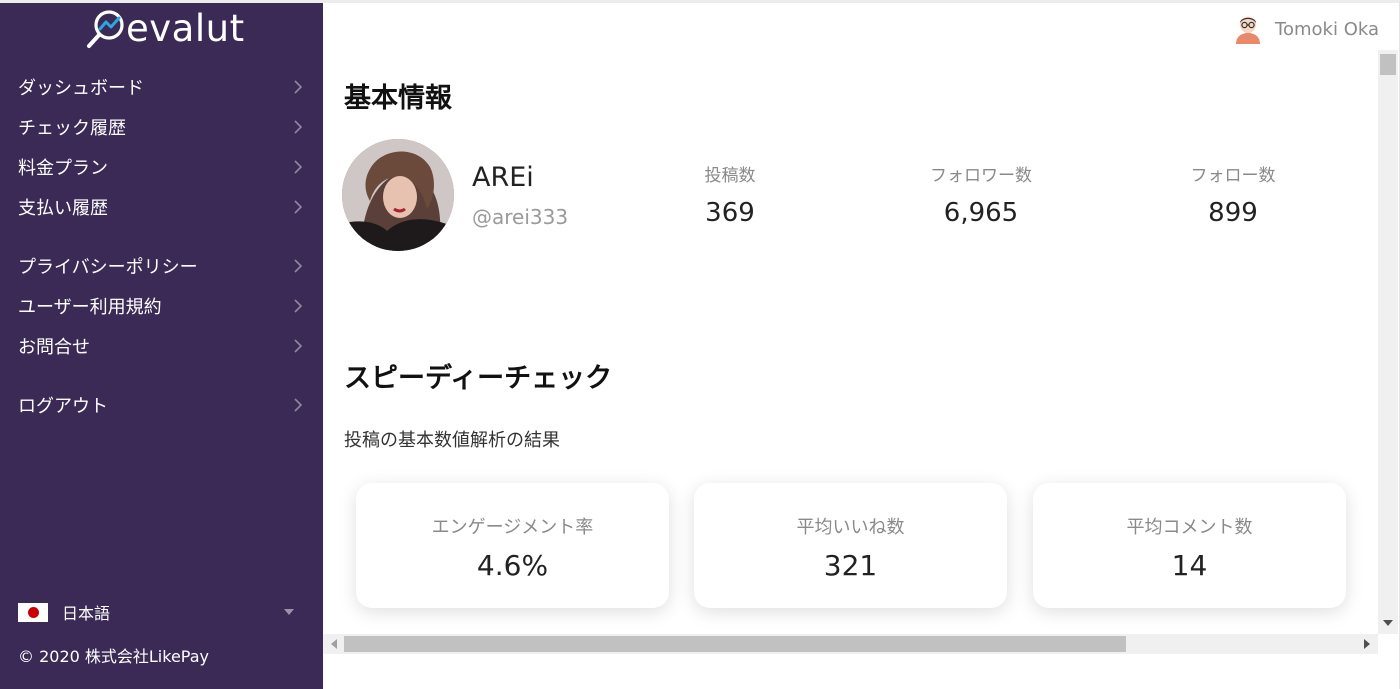  What do you see at coordinates (512, 527) in the screenshot?
I see `metric-label: エンゲージメント率` at bounding box center [512, 527].